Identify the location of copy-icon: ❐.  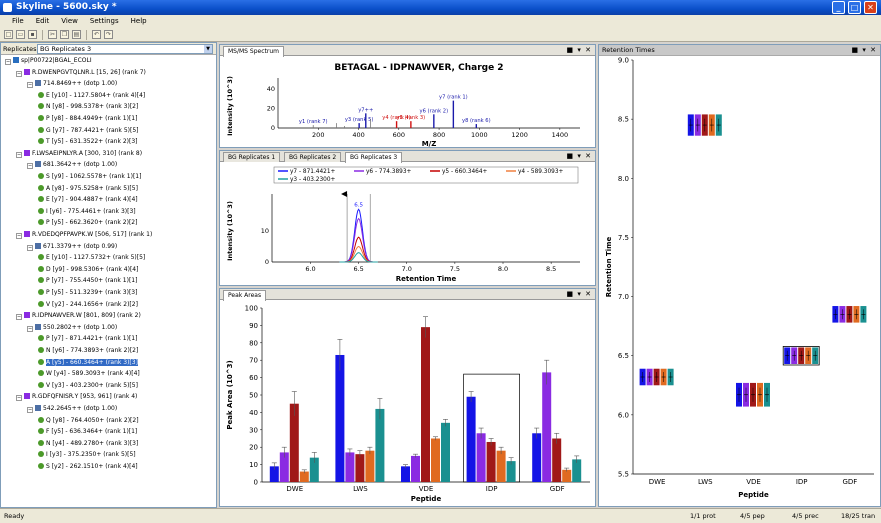
(64, 34).